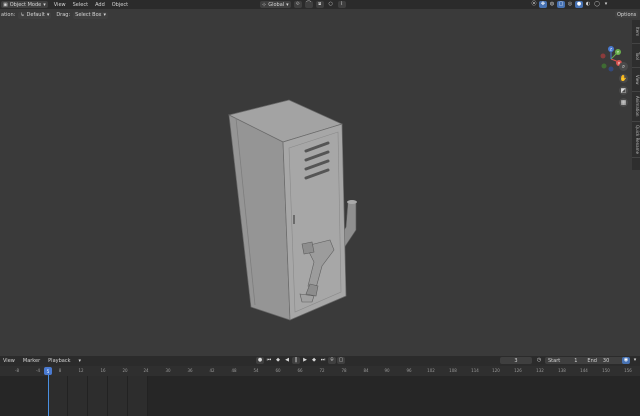 This screenshot has width=640, height=416. Describe the element at coordinates (80, 5) in the screenshot. I see `menu-select: Select` at that location.